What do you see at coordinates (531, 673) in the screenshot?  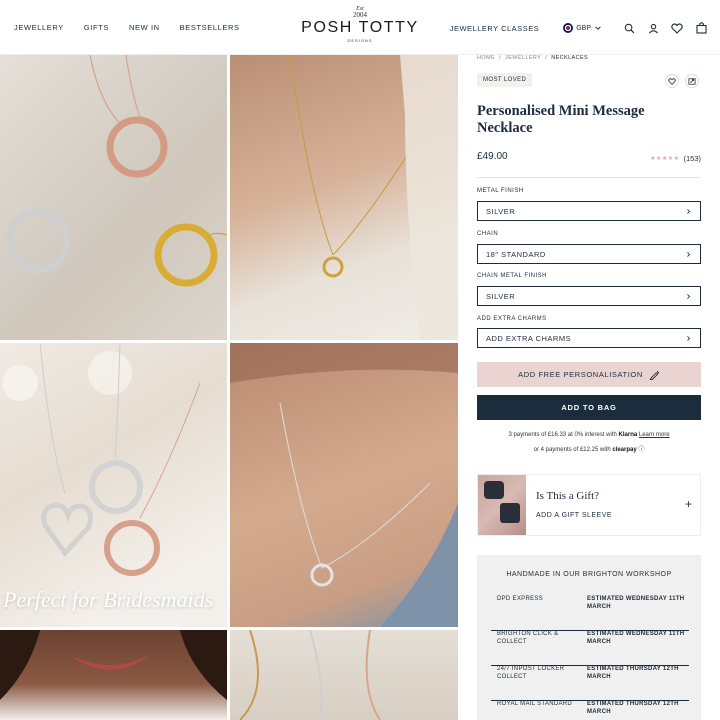 I see `delivery-method: 24/7 INPOST LOCKER COLLECT` at bounding box center [531, 673].